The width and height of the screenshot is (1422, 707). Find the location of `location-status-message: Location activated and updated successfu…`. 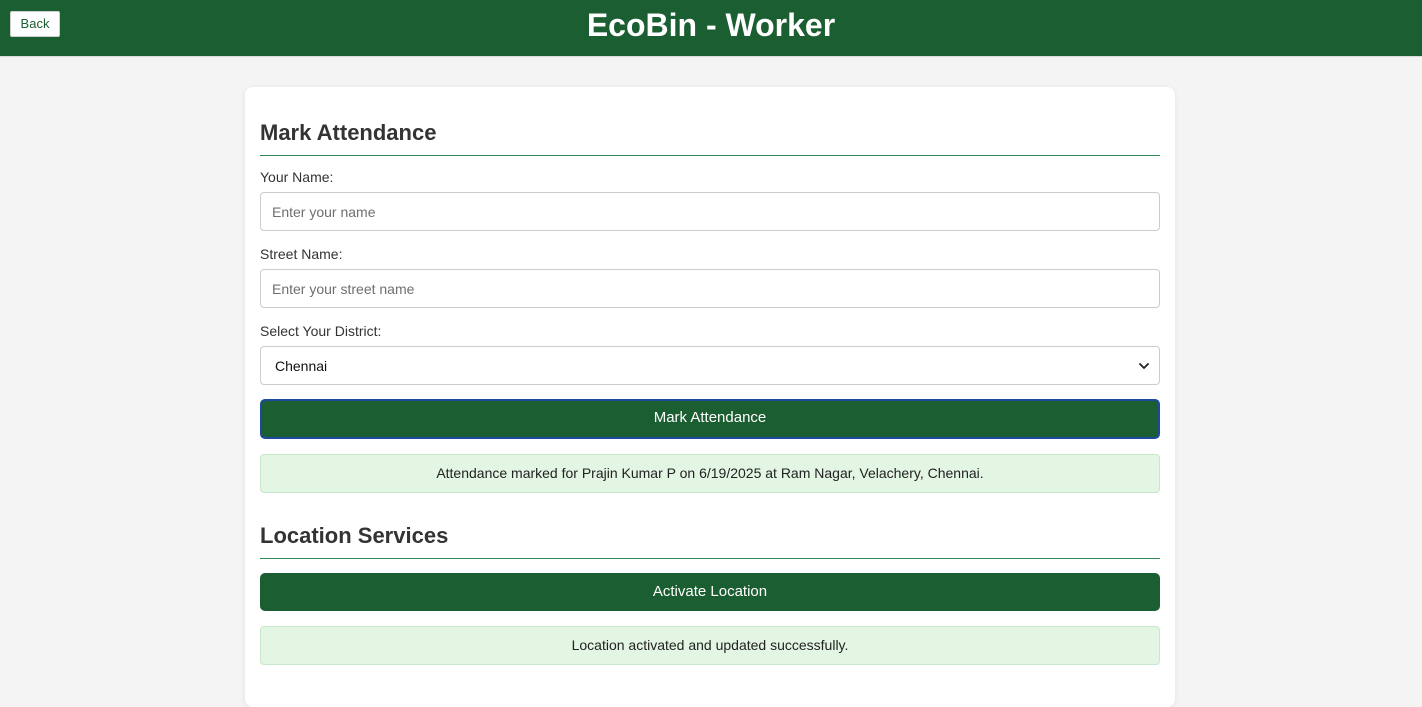

location-status-message: Location activated and updated successfu… is located at coordinates (710, 645).